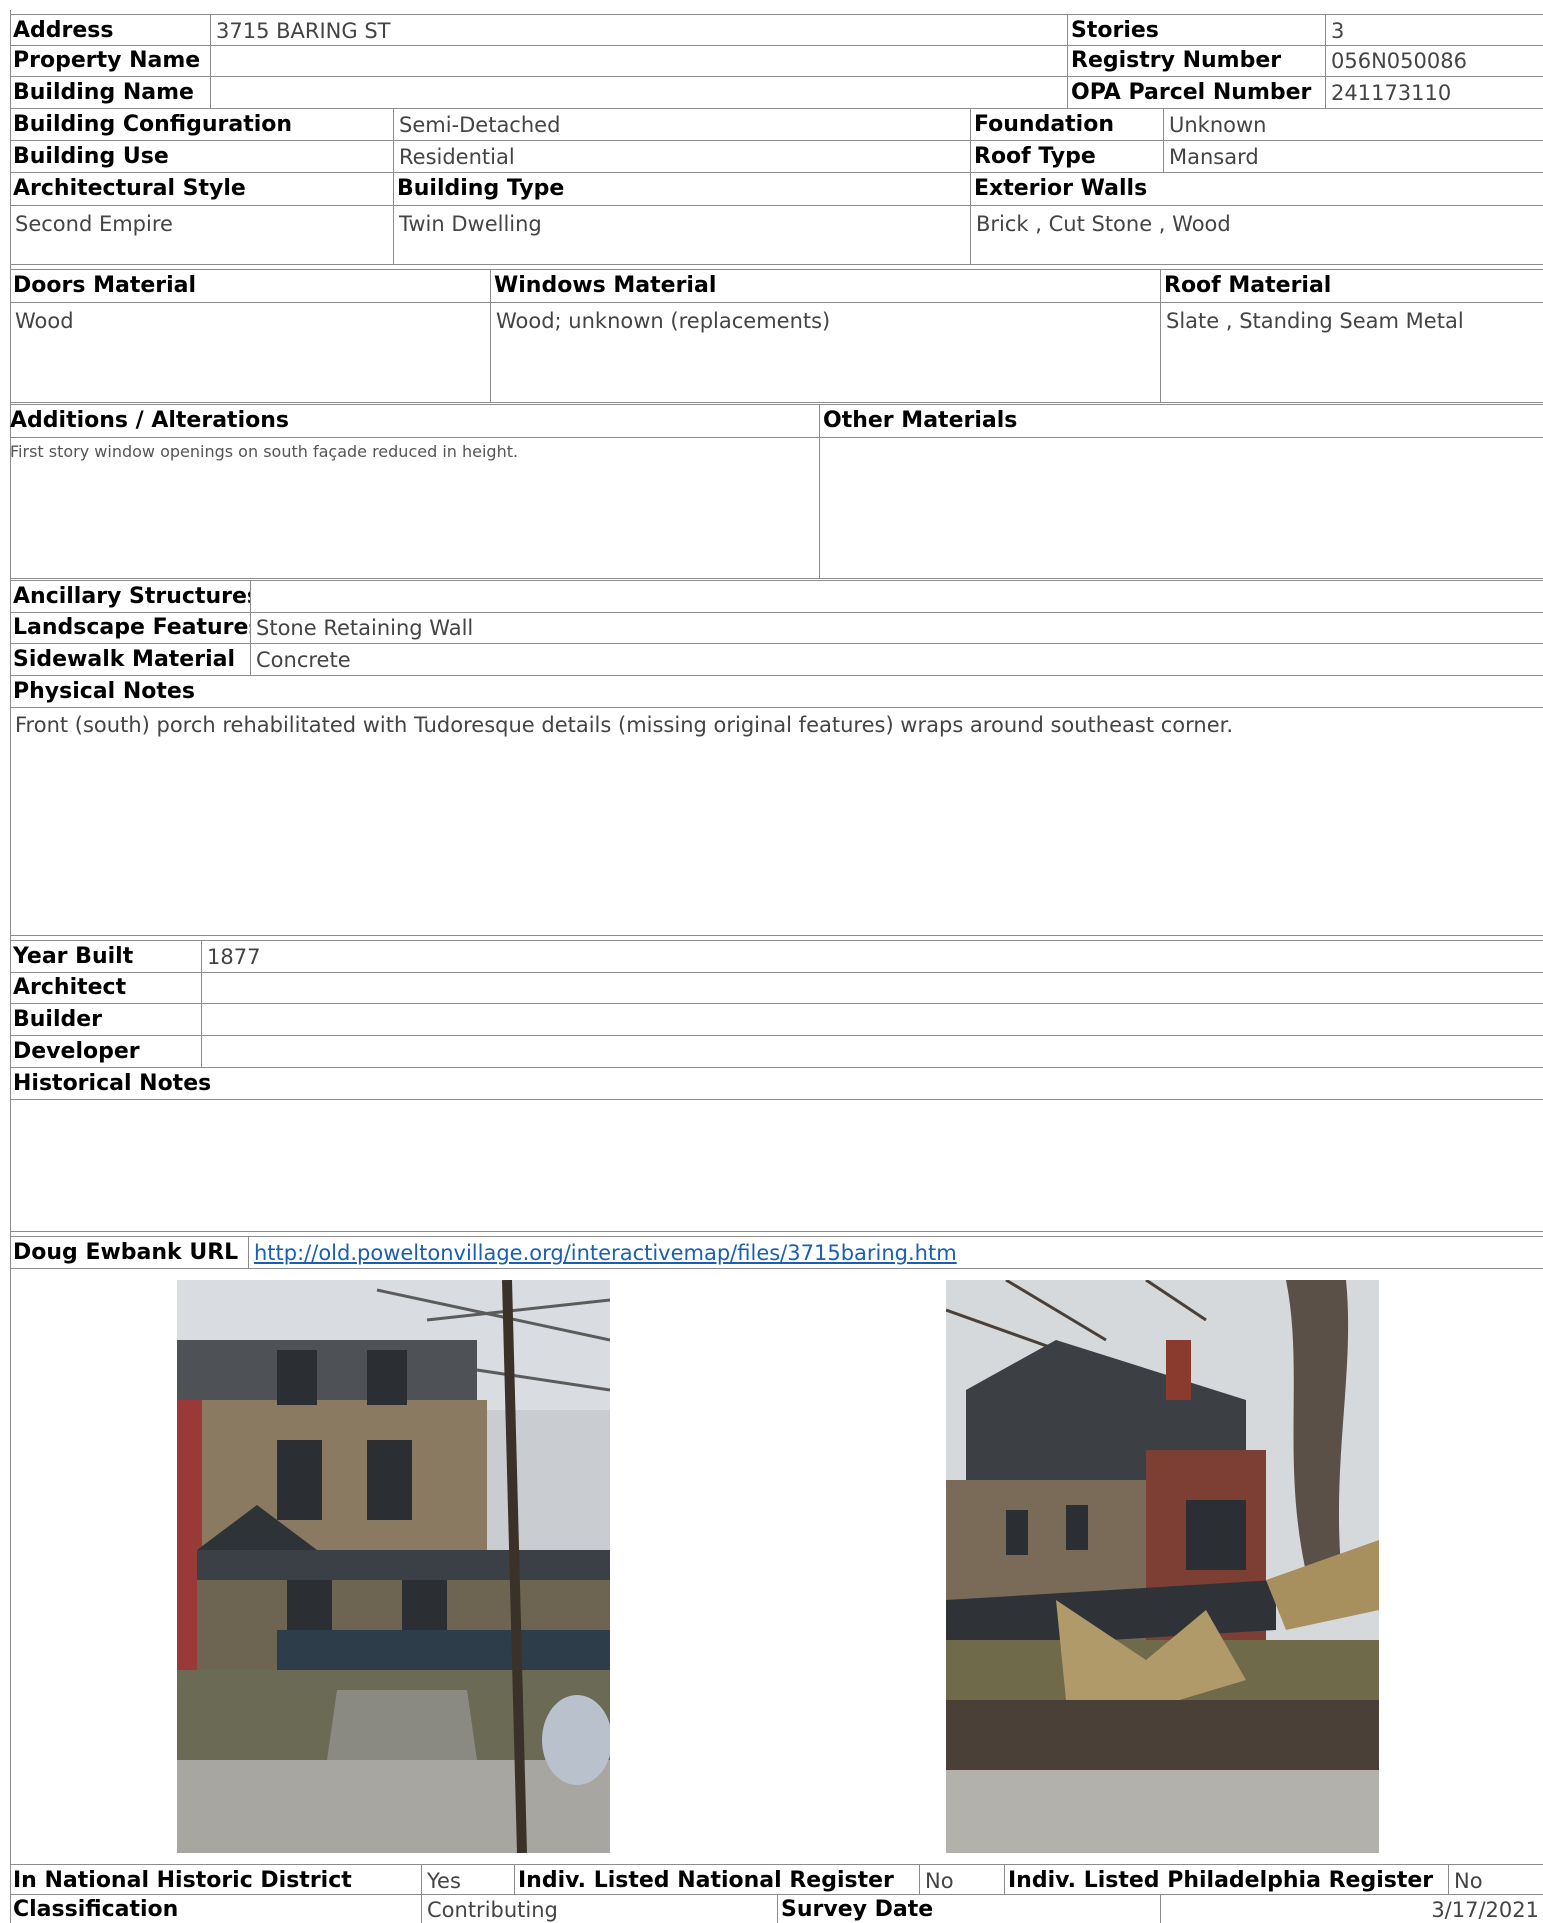 The image size is (1543, 1923). What do you see at coordinates (182, 1880) in the screenshot?
I see `district-label: In National Historic District` at bounding box center [182, 1880].